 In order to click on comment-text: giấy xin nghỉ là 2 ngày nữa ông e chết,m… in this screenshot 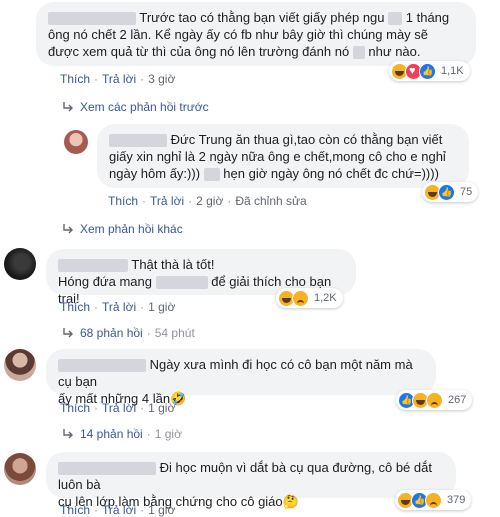, I will do `click(277, 156)`.